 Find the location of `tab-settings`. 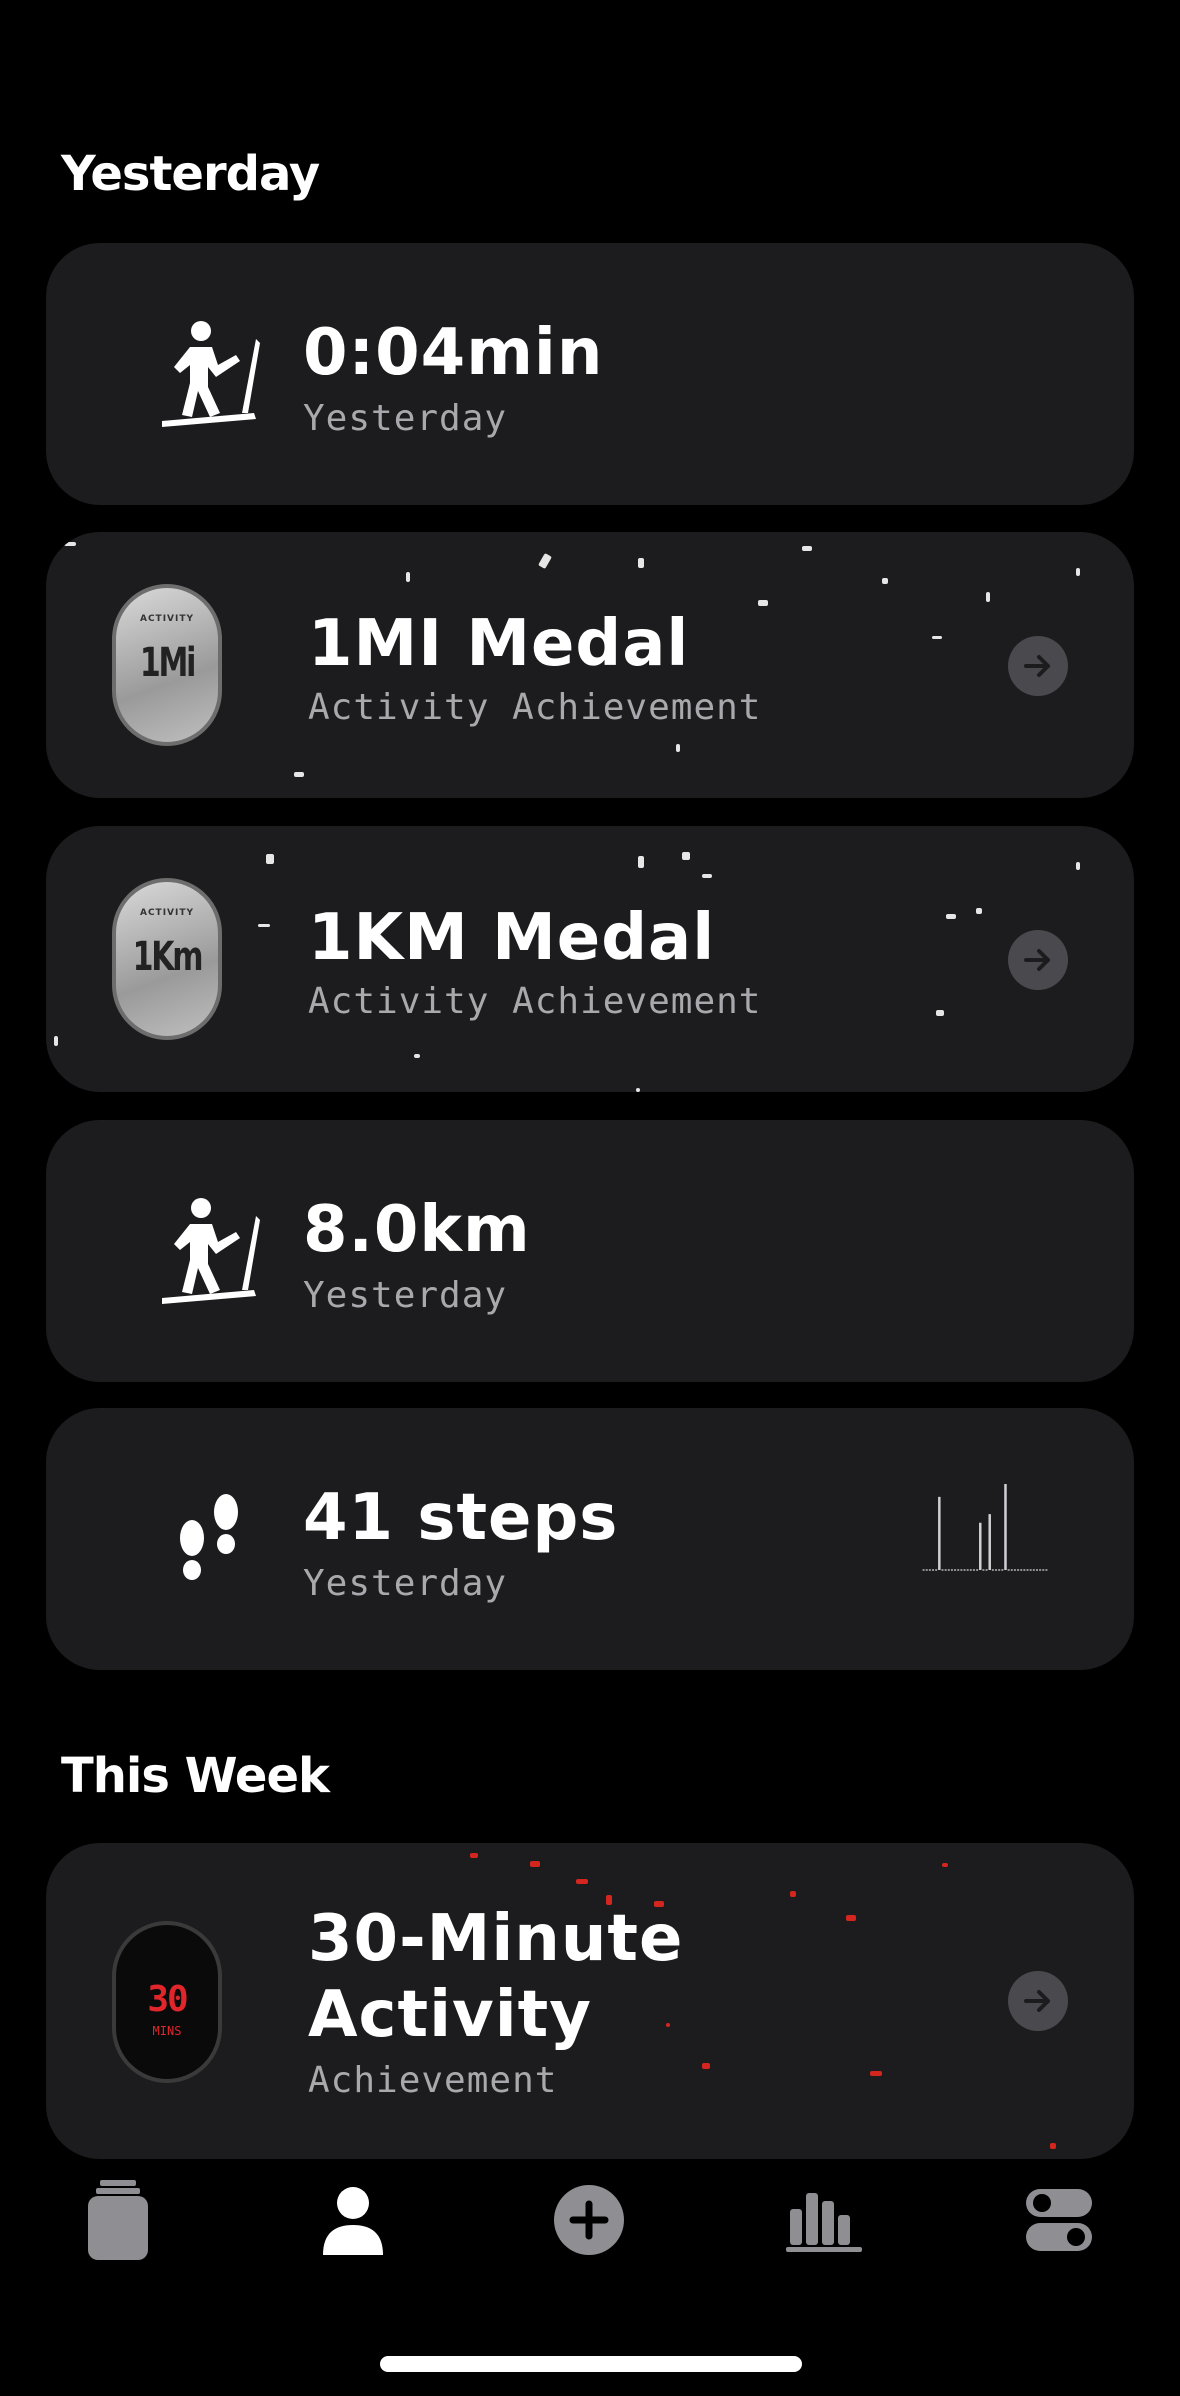

tab-settings is located at coordinates (1059, 2220).